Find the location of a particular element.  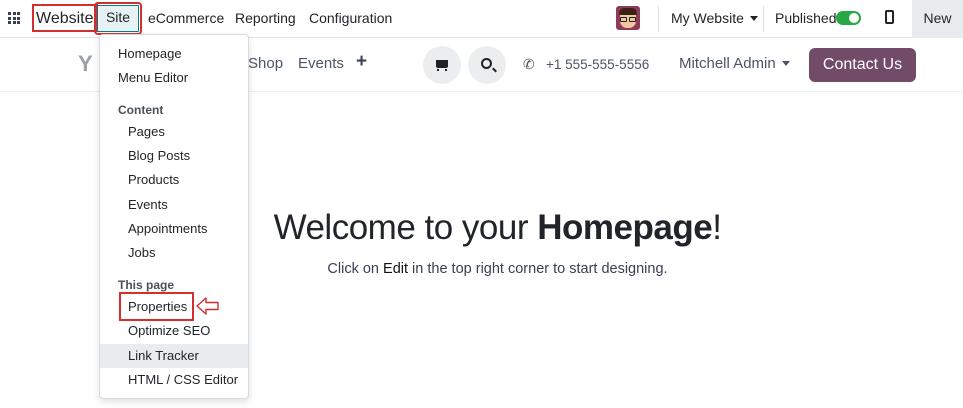

search-button is located at coordinates (487, 65).